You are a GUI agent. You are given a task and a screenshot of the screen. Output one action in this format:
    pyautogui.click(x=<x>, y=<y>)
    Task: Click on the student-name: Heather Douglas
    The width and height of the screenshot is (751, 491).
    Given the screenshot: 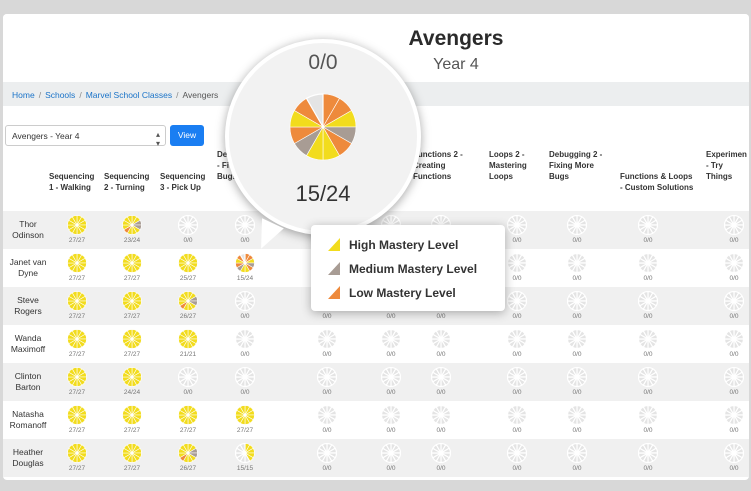 What is the action you would take?
    pyautogui.click(x=28, y=458)
    